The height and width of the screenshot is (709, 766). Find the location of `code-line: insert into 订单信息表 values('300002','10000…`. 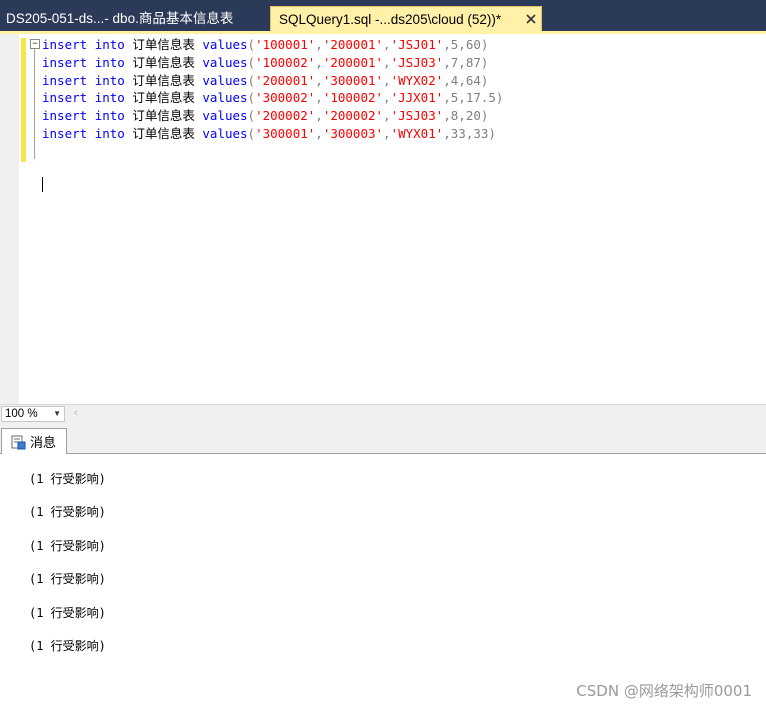

code-line: insert into 订单信息表 values('300002','10000… is located at coordinates (273, 98).